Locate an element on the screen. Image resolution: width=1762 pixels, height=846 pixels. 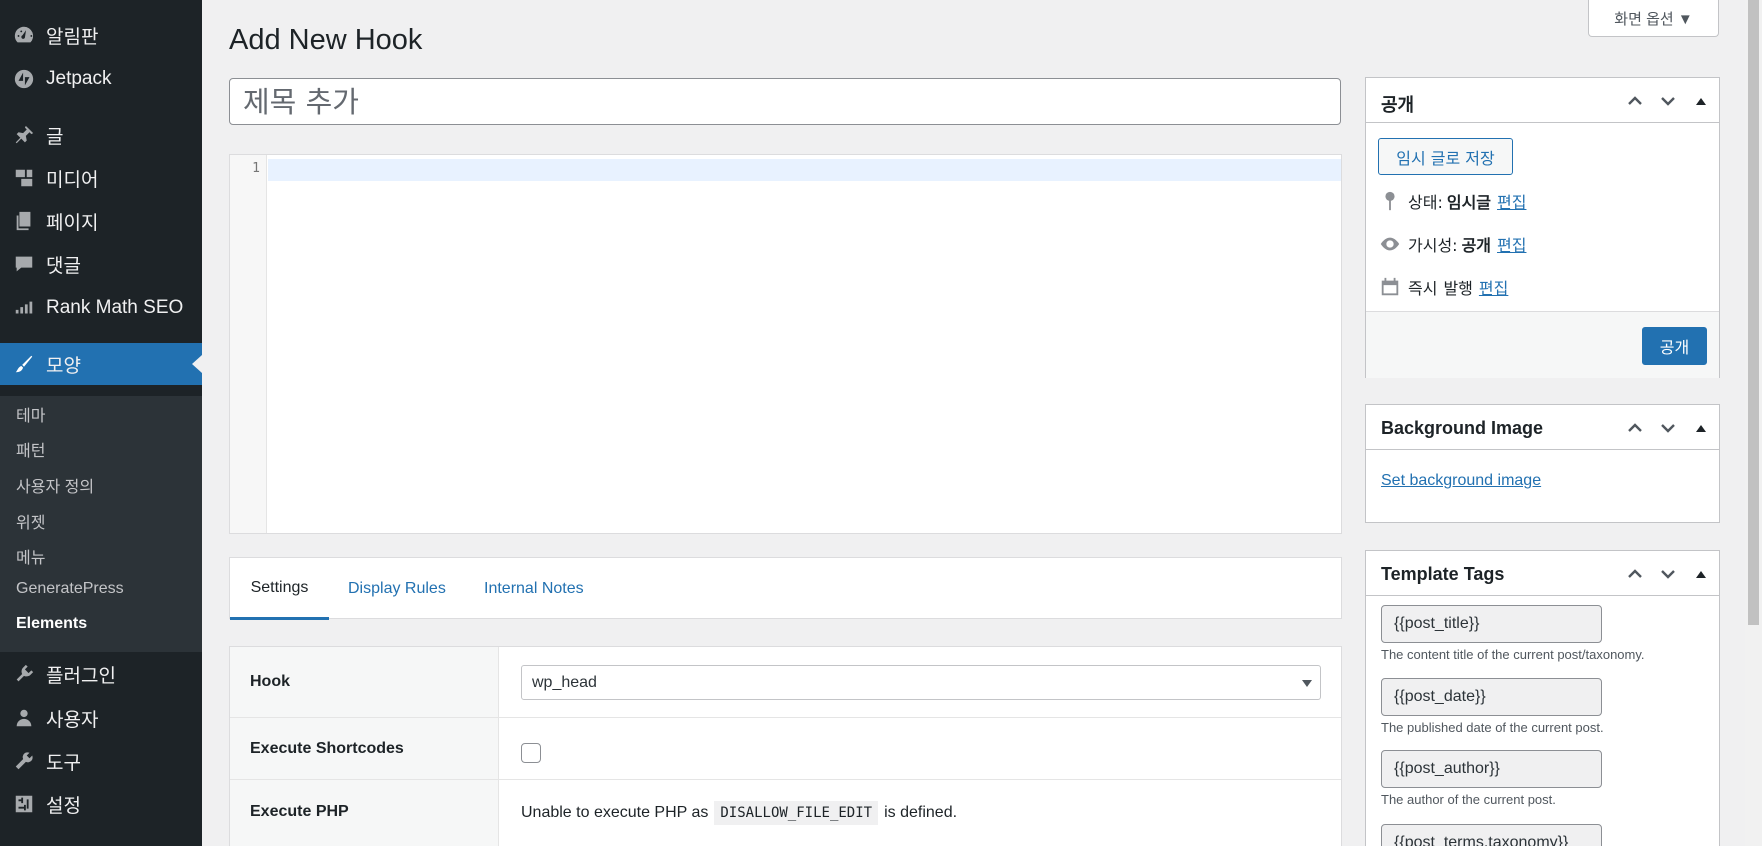
template-tag-field: {{post_title}} is located at coordinates (1491, 624).